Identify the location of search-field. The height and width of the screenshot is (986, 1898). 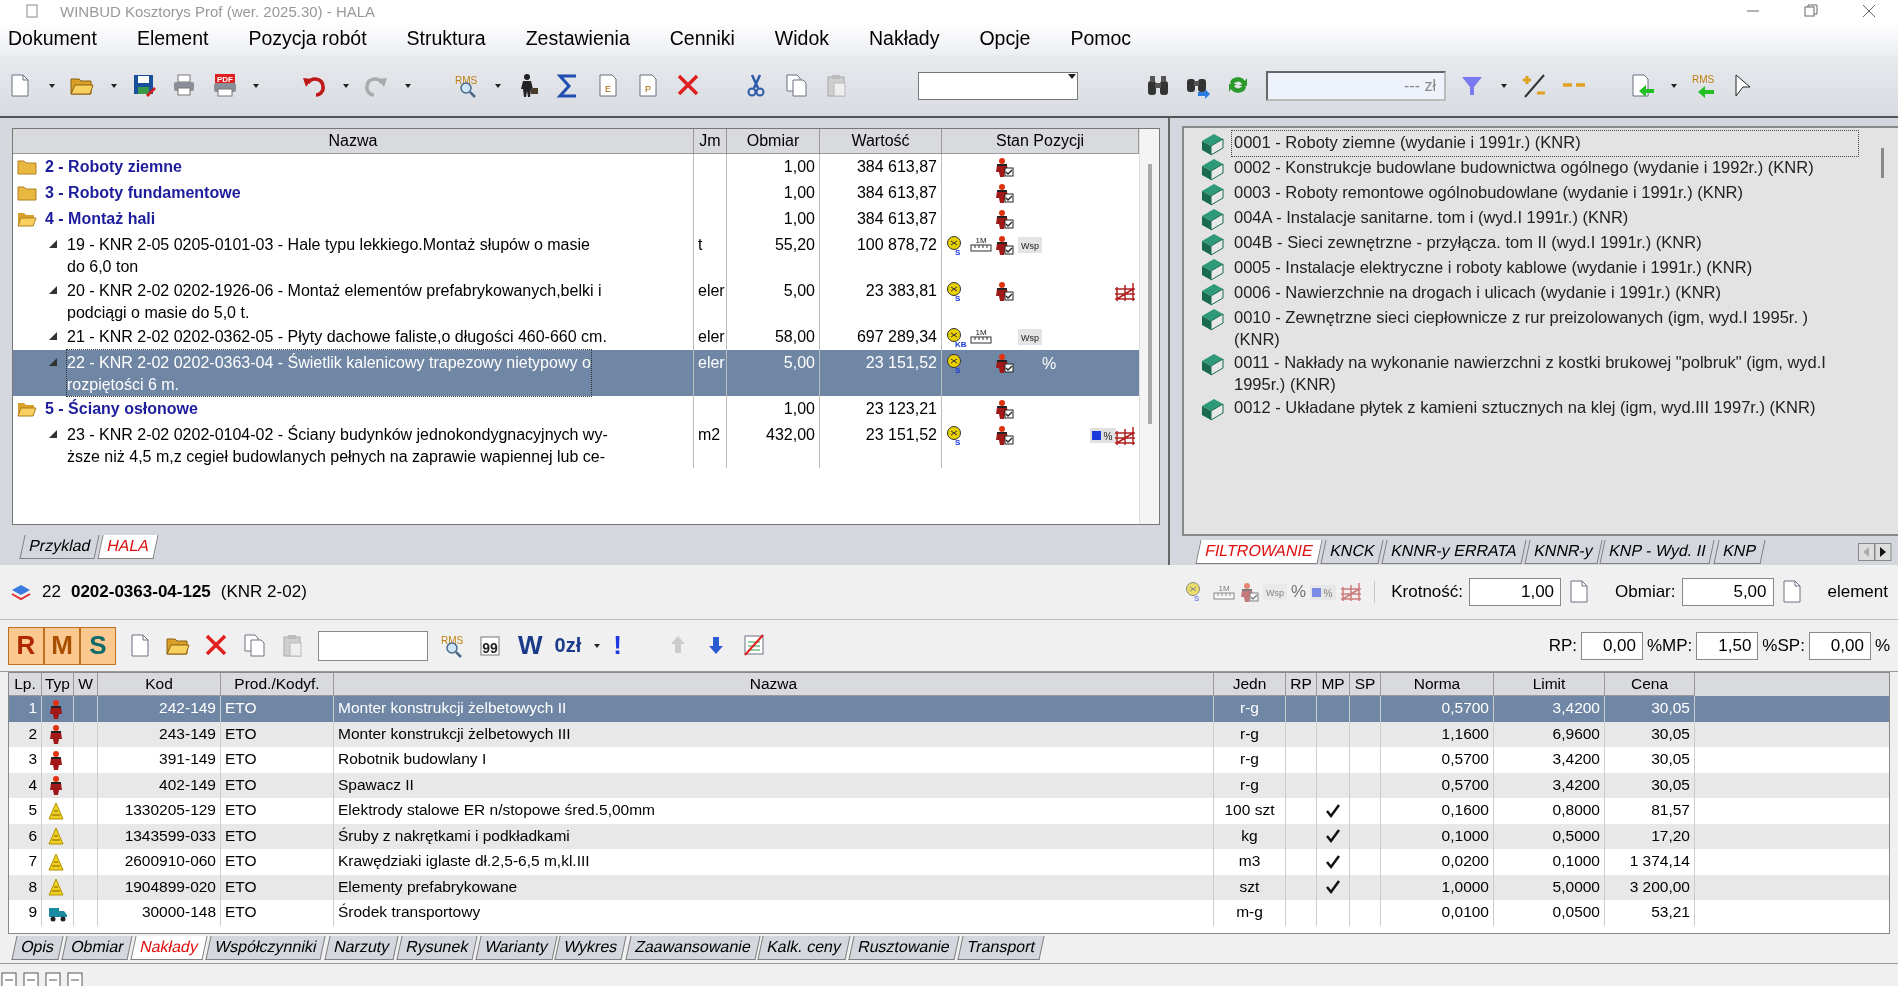
(373, 645).